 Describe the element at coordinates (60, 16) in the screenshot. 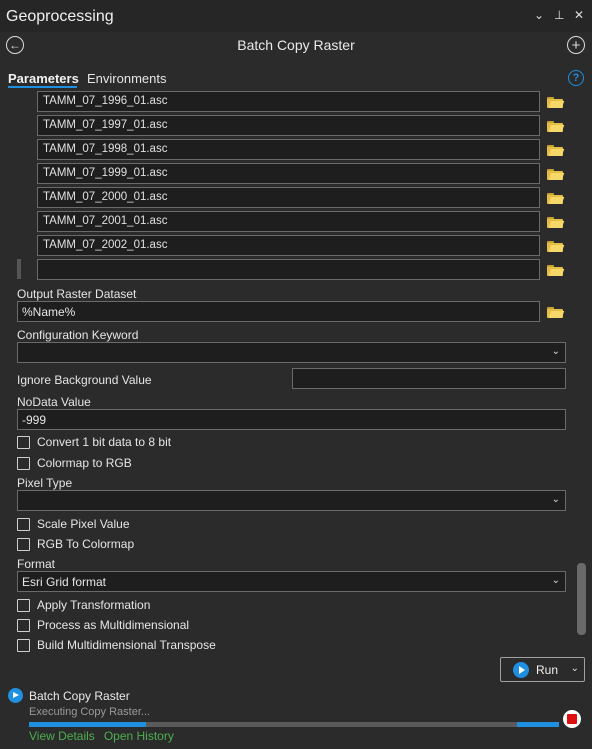

I see `pane-title: Geoprocessing` at that location.